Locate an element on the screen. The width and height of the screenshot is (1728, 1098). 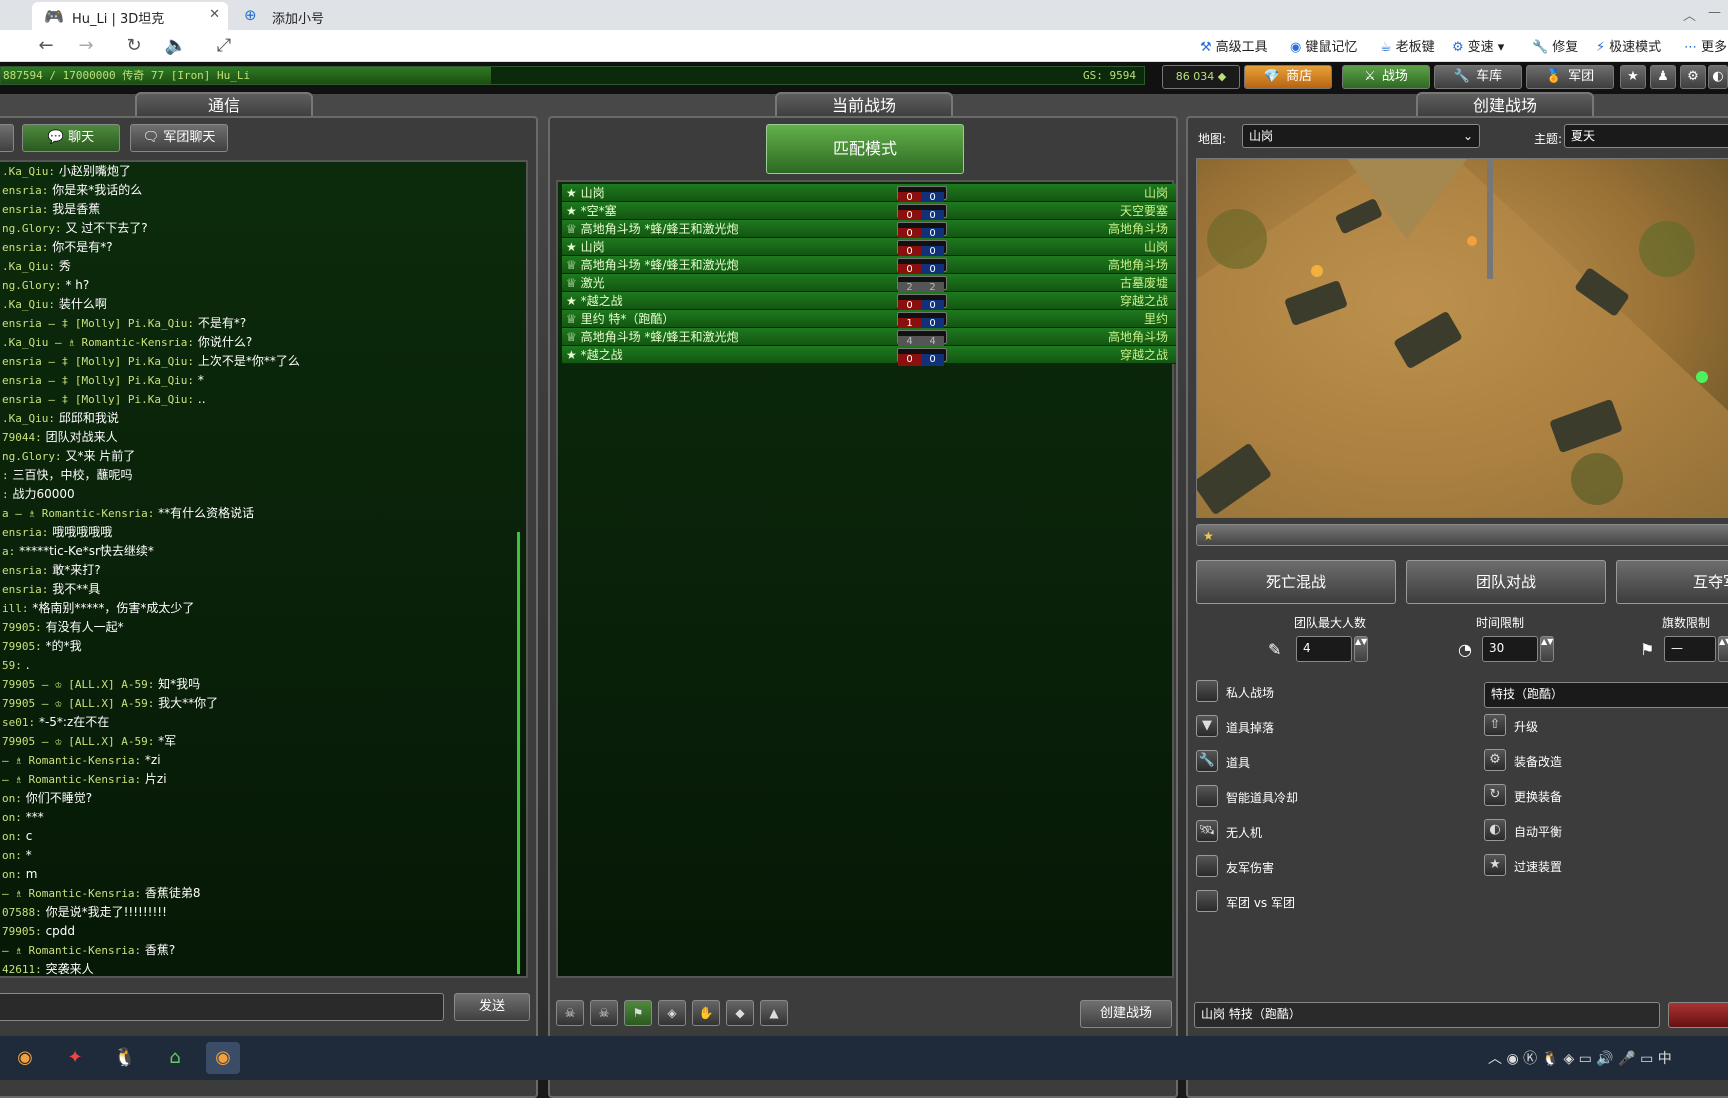
tab-clan-chat: 🗨 军团聊天 is located at coordinates (179, 138).